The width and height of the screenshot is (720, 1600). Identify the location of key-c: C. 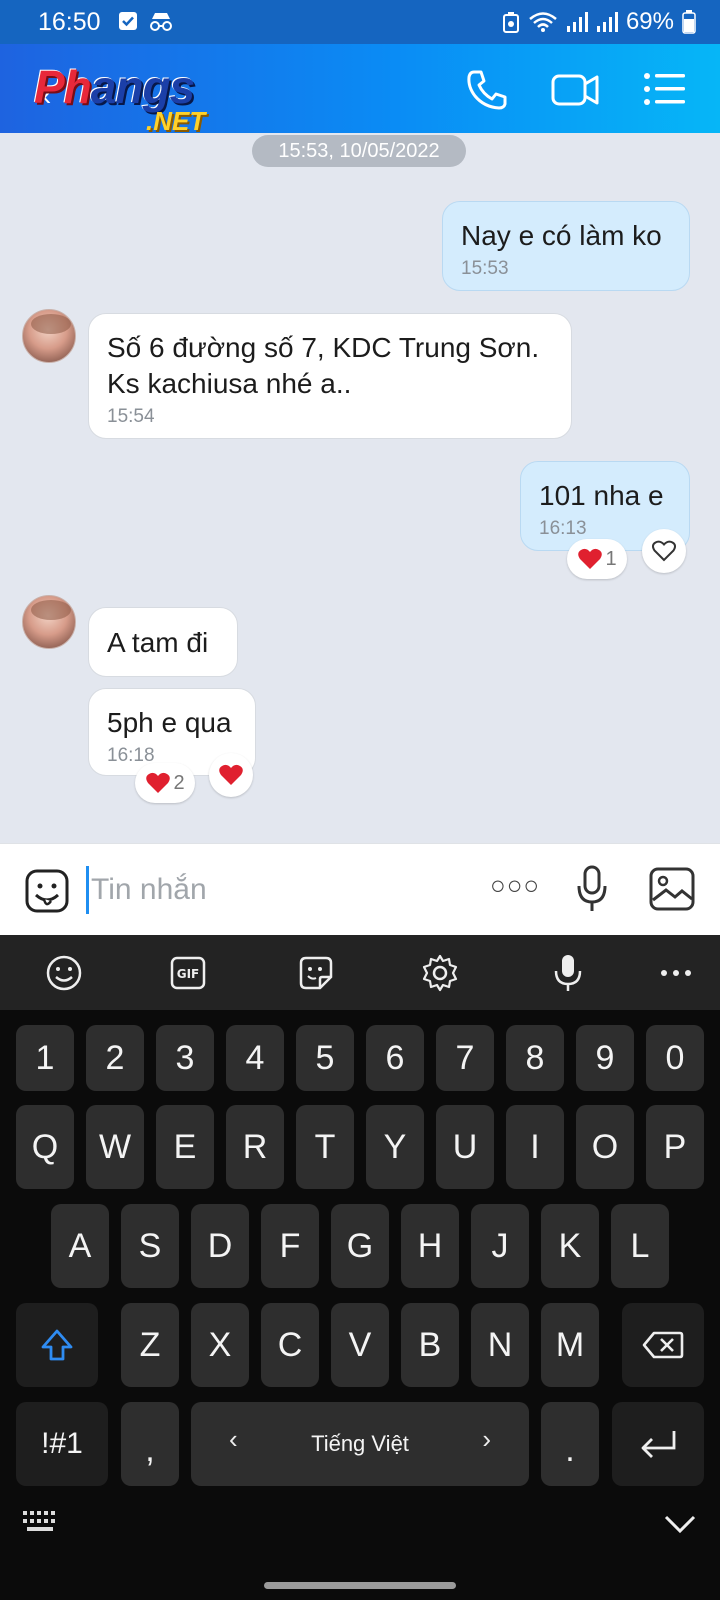
(290, 1345).